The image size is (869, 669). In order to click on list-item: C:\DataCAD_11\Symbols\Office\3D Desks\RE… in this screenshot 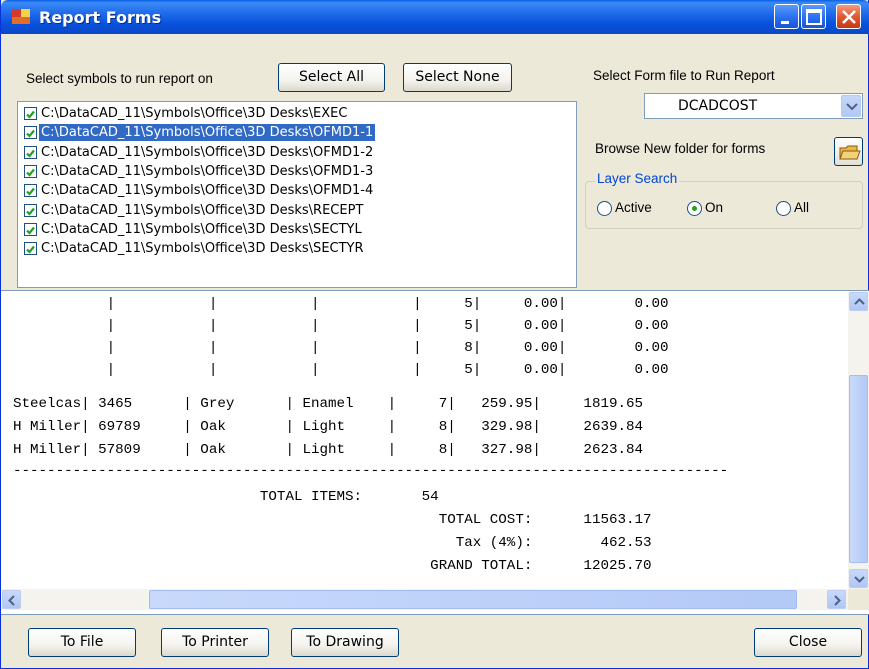, I will do `click(298, 210)`.